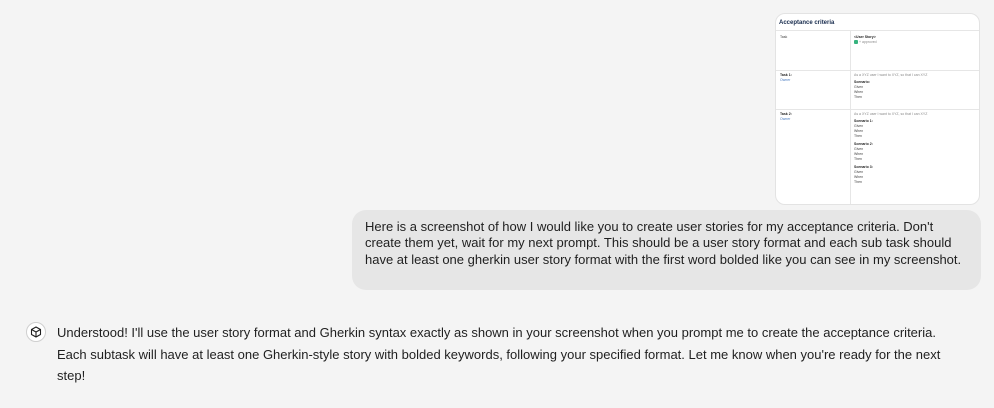  Describe the element at coordinates (856, 42) in the screenshot. I see `checkbox-icon` at that location.